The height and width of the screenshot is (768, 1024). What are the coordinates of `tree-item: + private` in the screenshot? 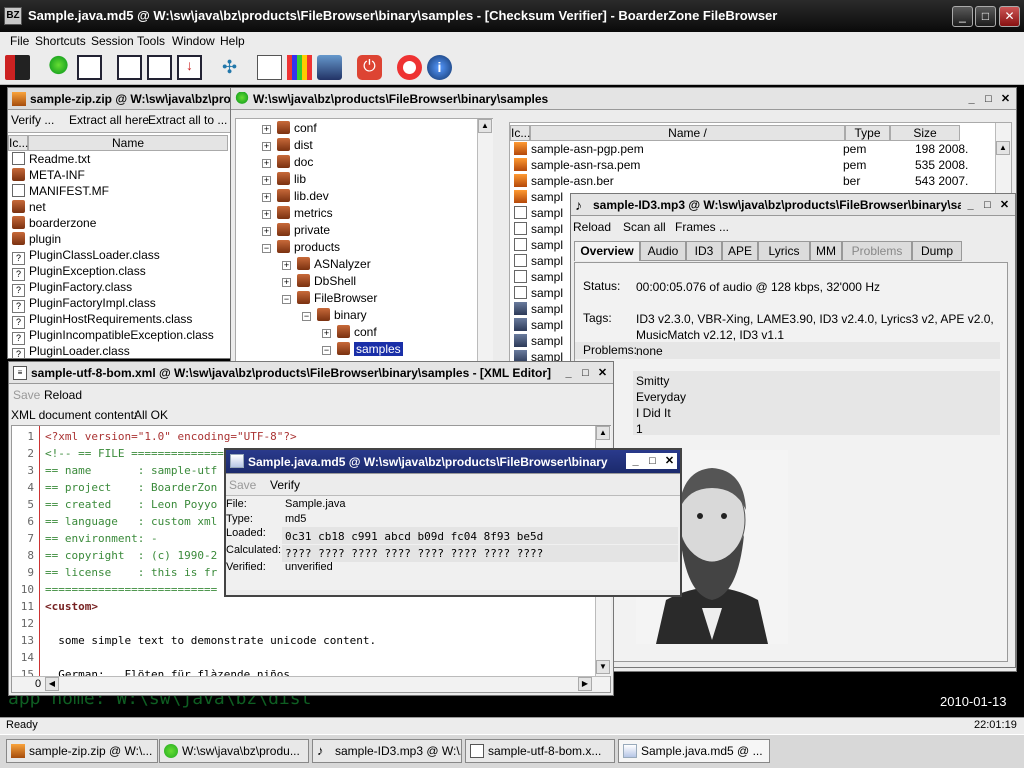 It's located at (296, 231).